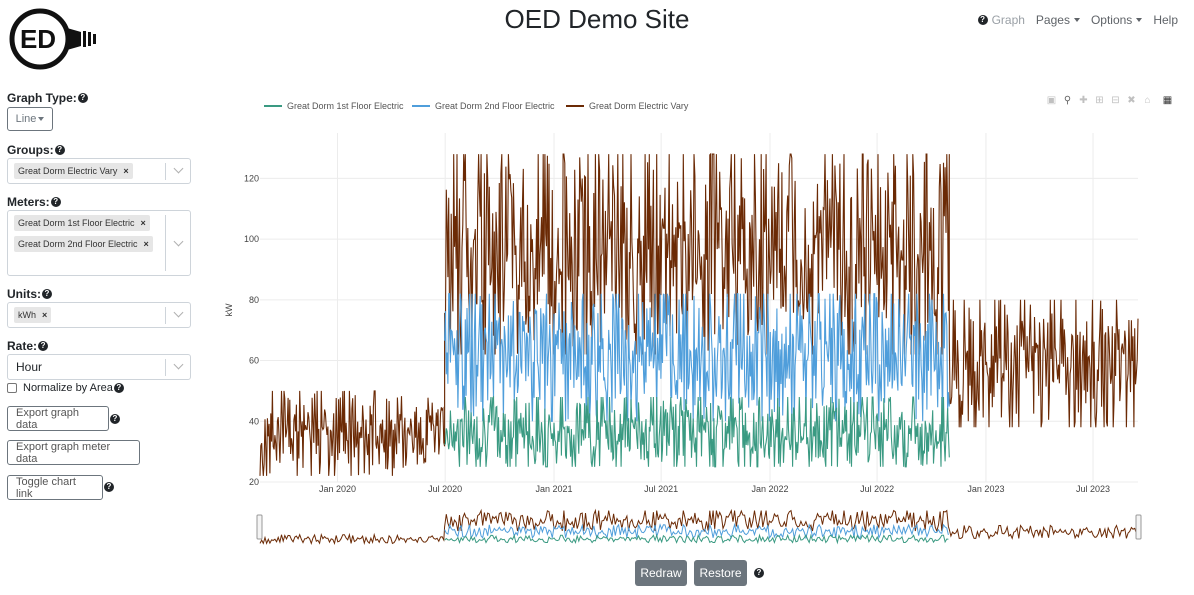 This screenshot has height=595, width=1194. Describe the element at coordinates (985, 489) in the screenshot. I see `x-tick-label: Jan 2023` at that location.